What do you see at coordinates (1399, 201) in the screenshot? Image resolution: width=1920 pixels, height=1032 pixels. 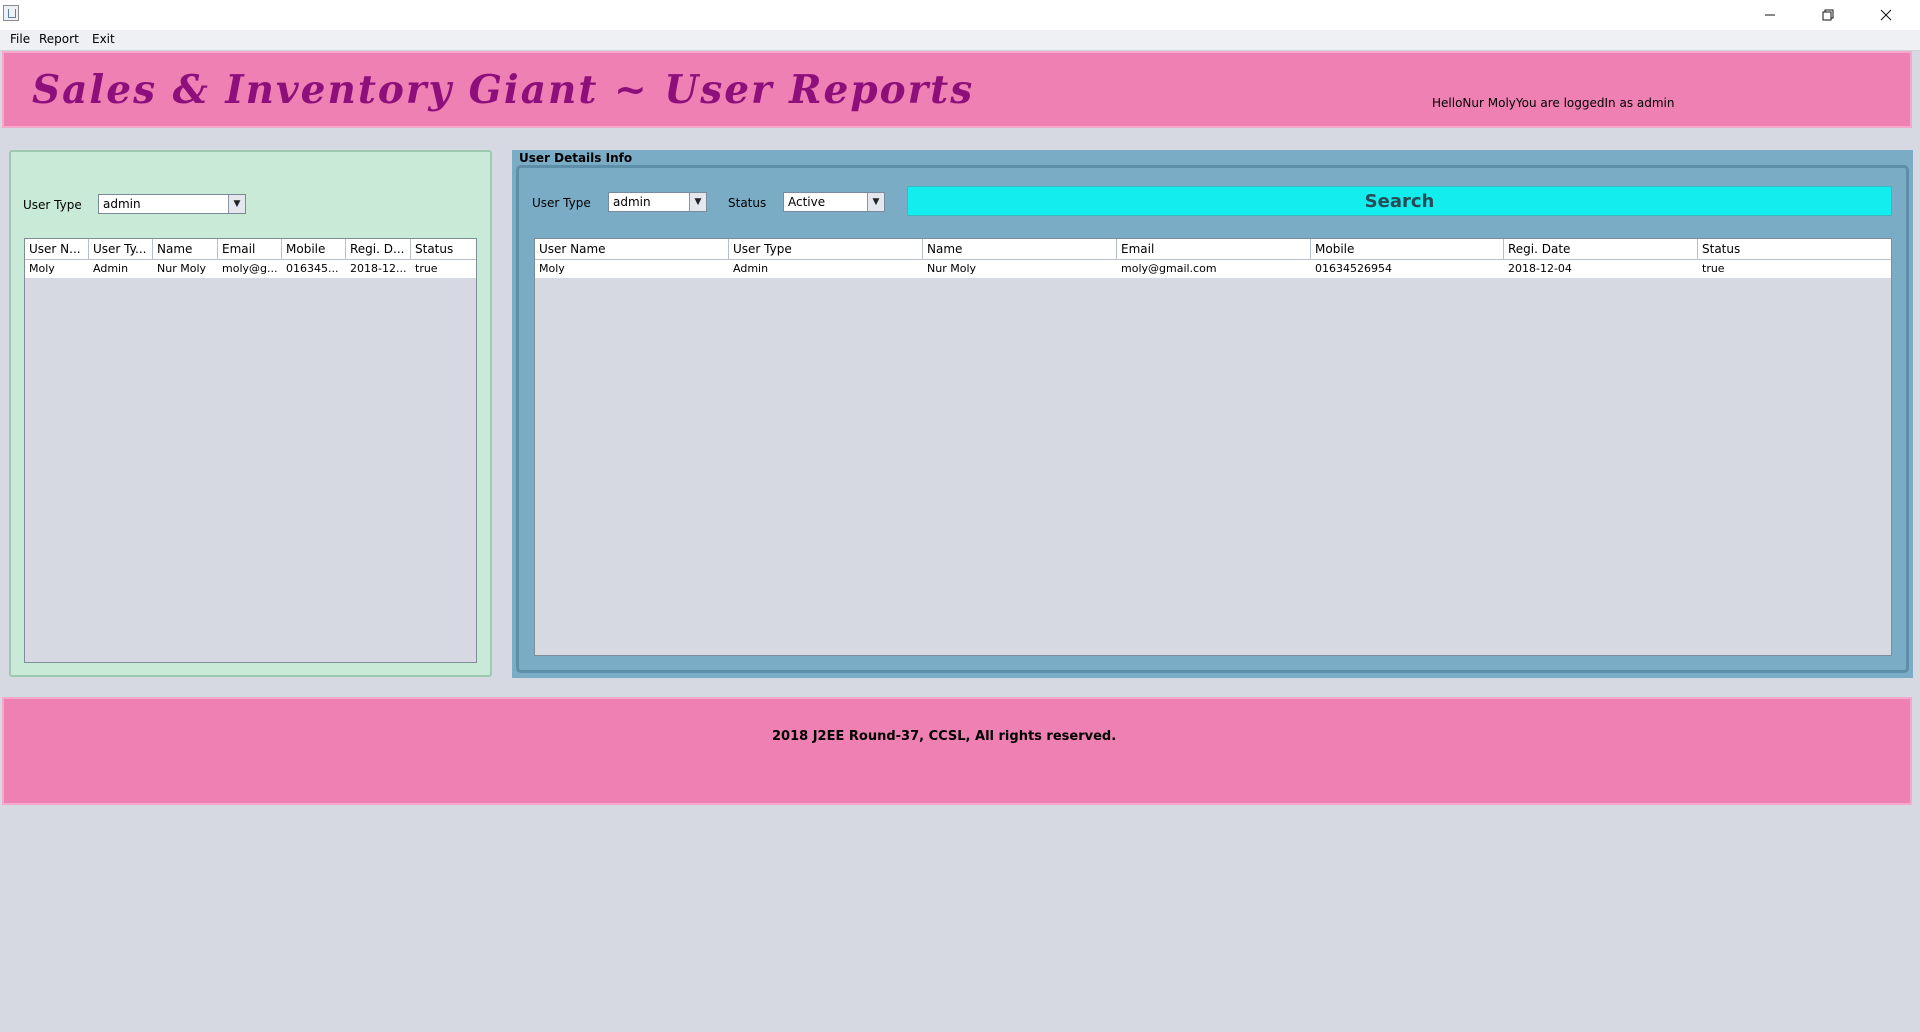 I see `search-button: Search` at bounding box center [1399, 201].